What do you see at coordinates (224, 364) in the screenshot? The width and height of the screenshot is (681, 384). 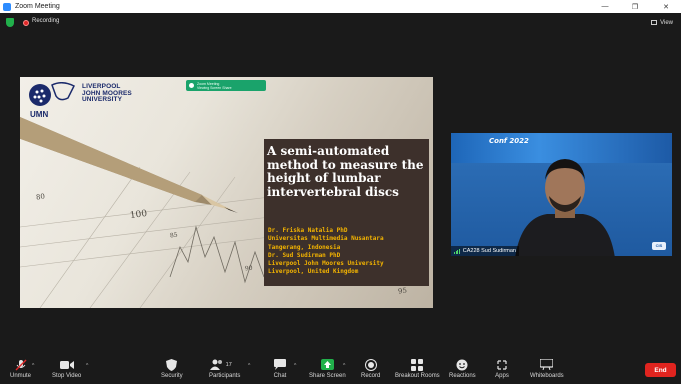 I see `participants-icon: 17` at bounding box center [224, 364].